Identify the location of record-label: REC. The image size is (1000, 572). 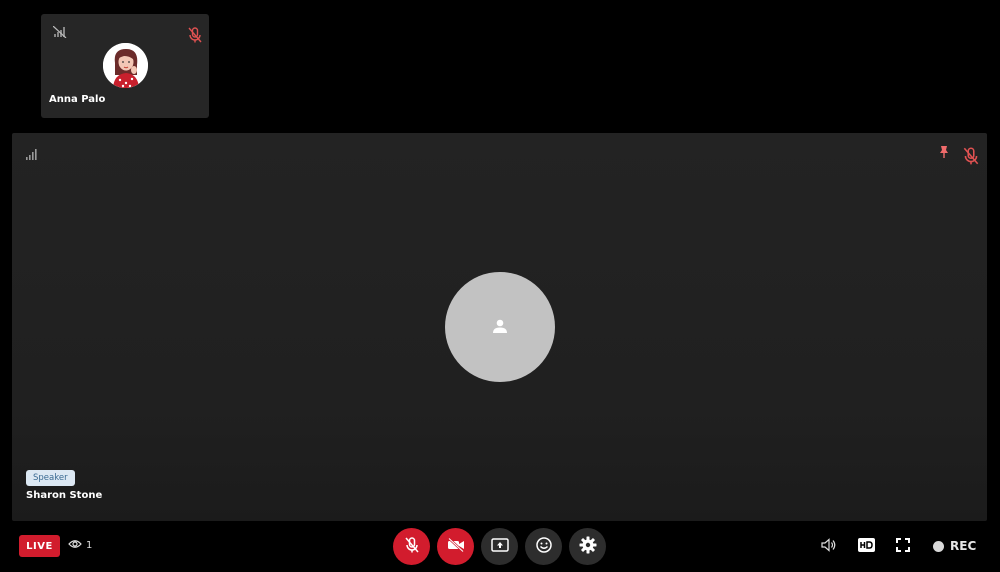
(963, 546).